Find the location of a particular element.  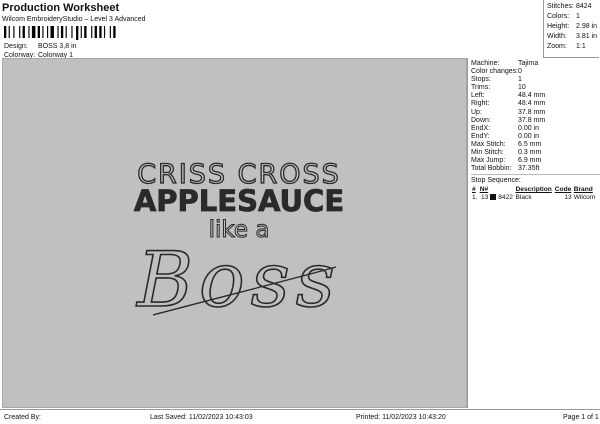

page-number: Page 1 of 1 is located at coordinates (581, 417).